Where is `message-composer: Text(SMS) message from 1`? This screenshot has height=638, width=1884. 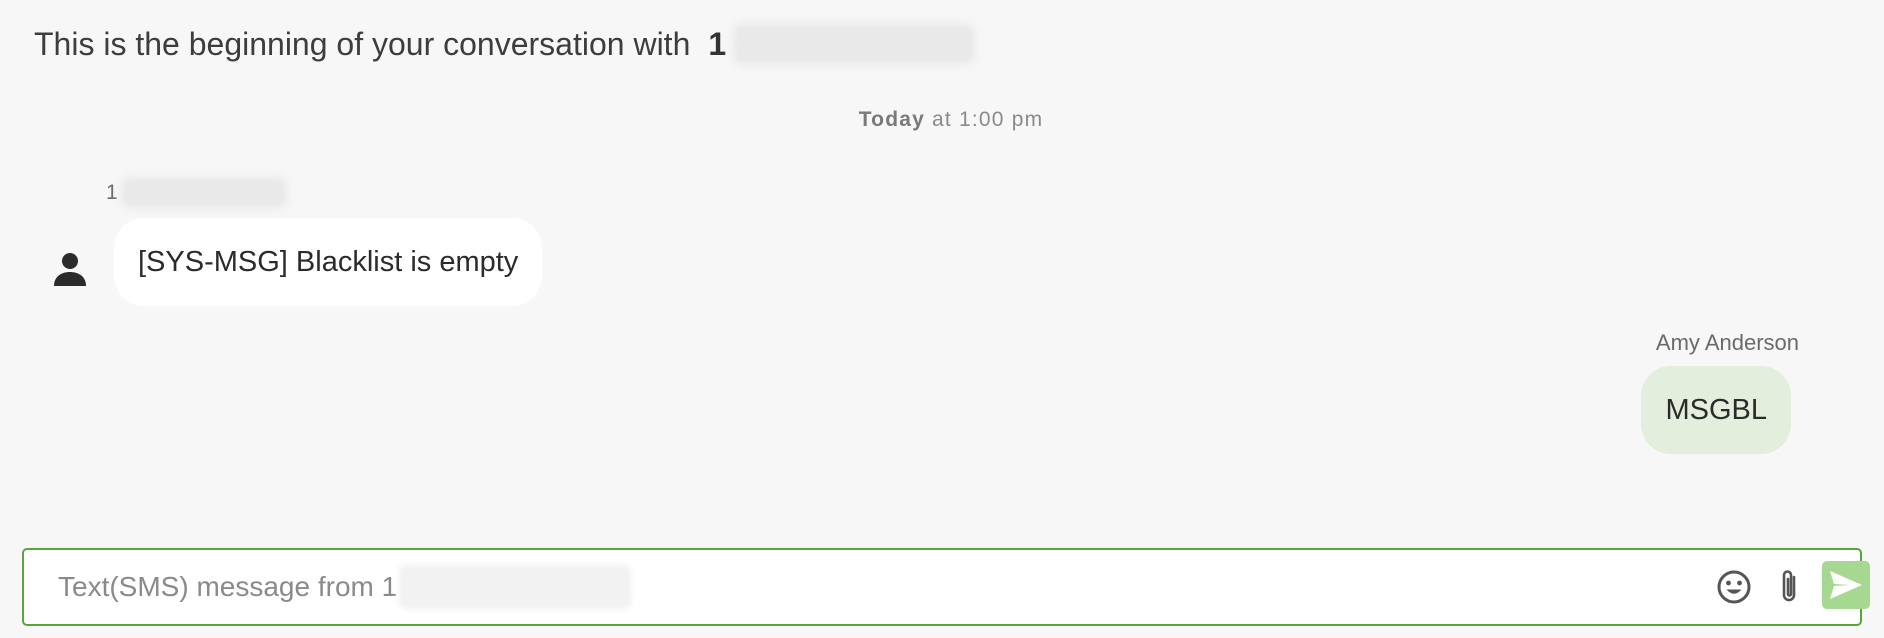 message-composer: Text(SMS) message from 1 is located at coordinates (946, 587).